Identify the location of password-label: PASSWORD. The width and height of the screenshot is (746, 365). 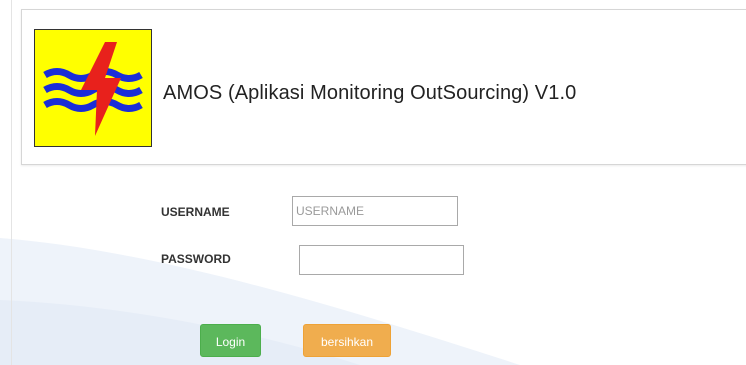
(196, 259).